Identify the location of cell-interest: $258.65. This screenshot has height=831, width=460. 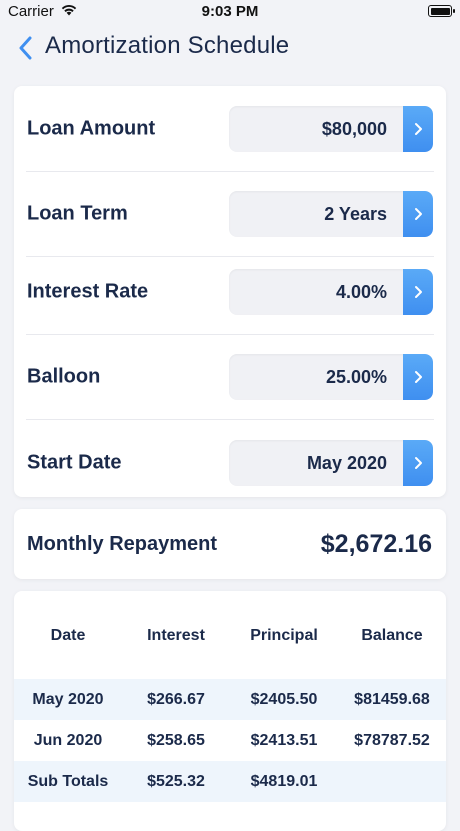
(176, 740).